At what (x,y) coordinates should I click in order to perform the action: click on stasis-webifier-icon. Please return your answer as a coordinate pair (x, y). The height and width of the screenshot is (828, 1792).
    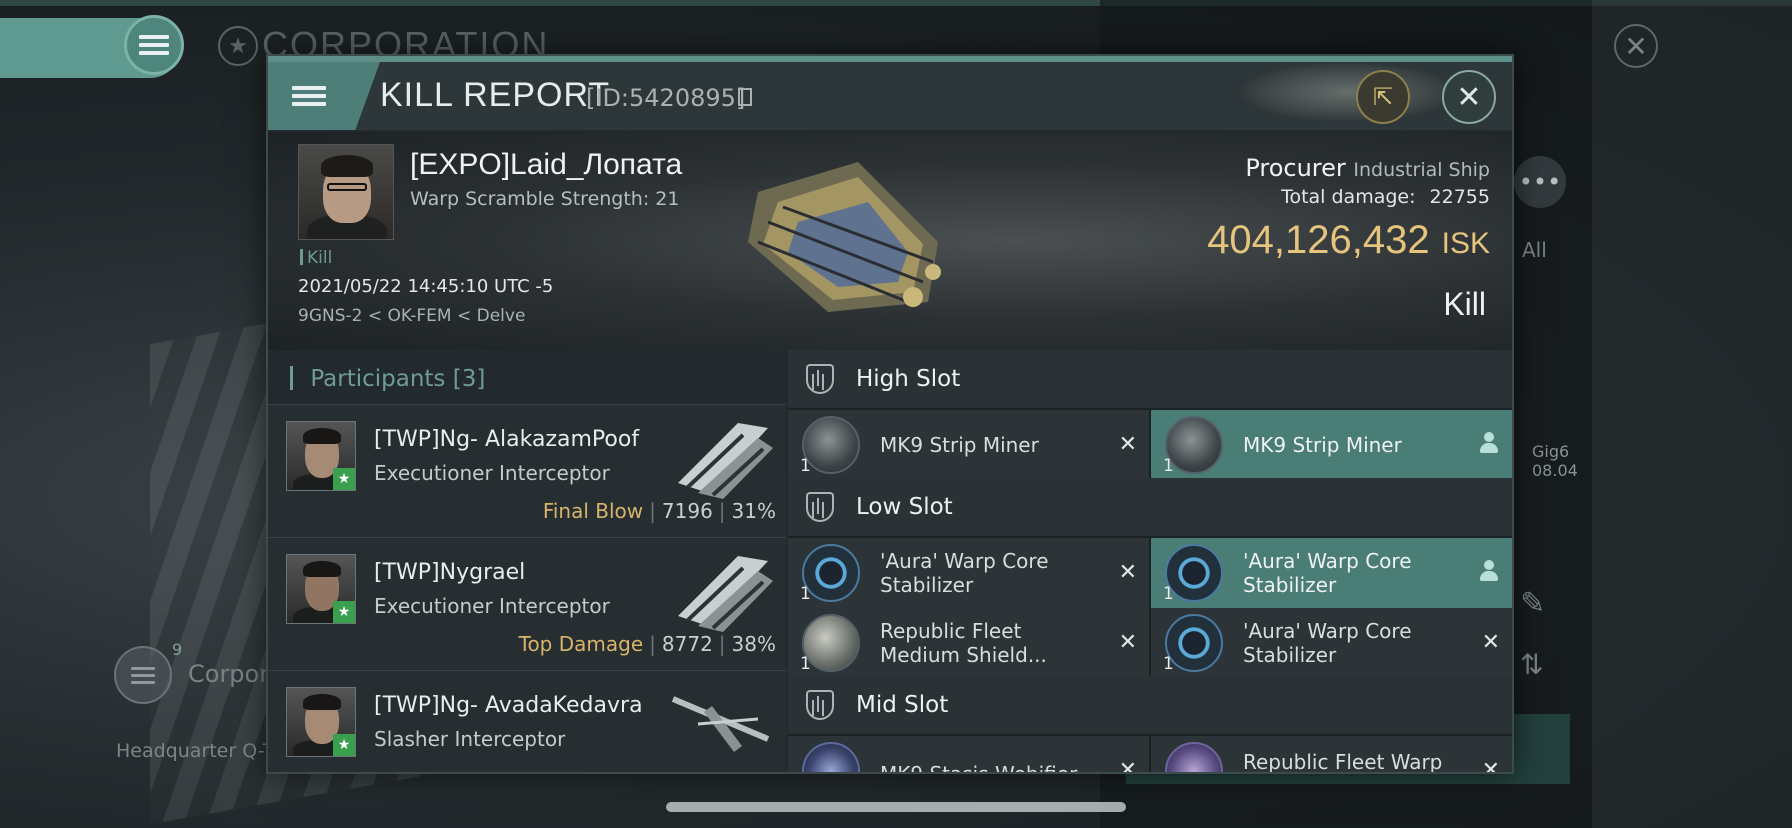
    Looking at the image, I should click on (831, 757).